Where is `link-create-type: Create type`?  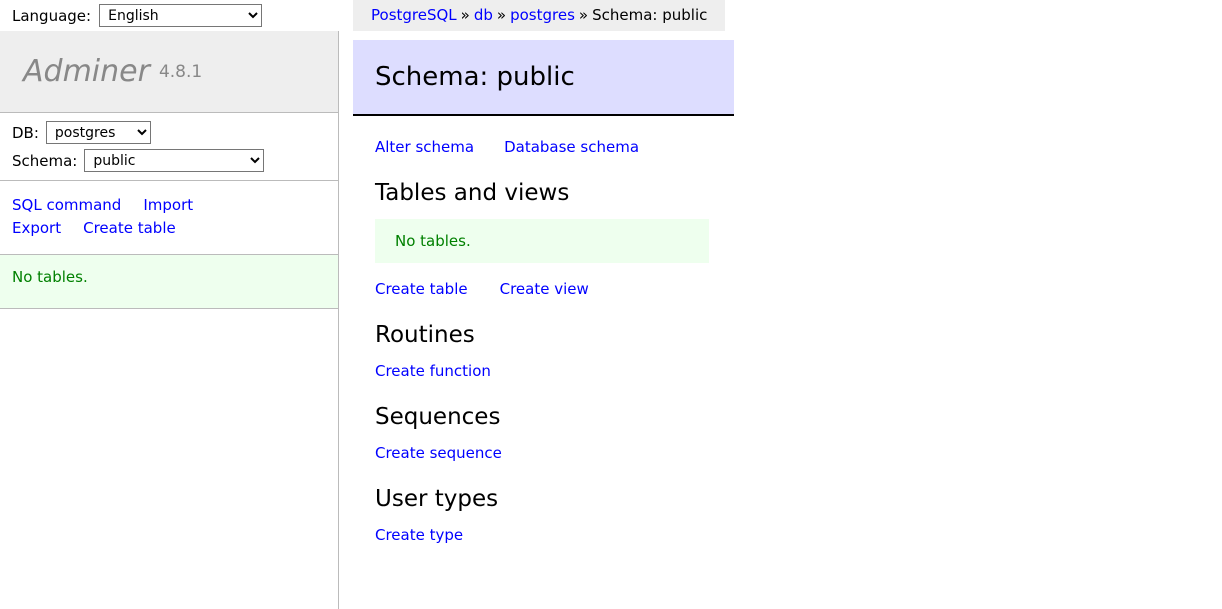 link-create-type: Create type is located at coordinates (419, 535).